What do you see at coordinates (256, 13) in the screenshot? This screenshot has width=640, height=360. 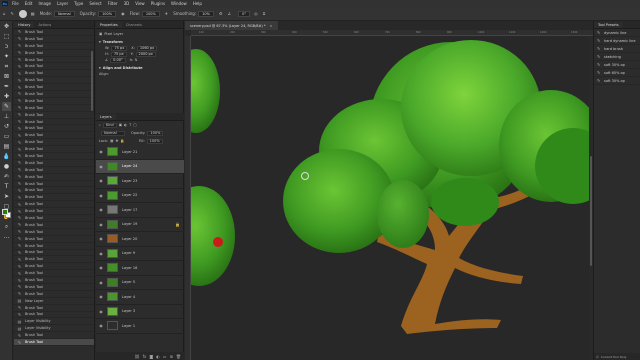 I see `pressure-size-icon: ◎` at bounding box center [256, 13].